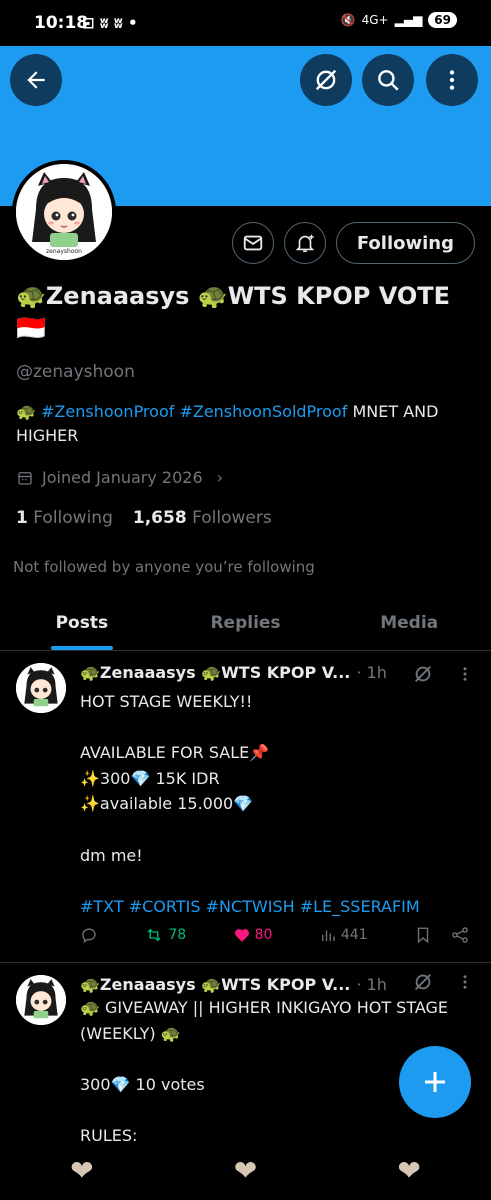  What do you see at coordinates (253, 935) in the screenshot?
I see `like-button: 80` at bounding box center [253, 935].